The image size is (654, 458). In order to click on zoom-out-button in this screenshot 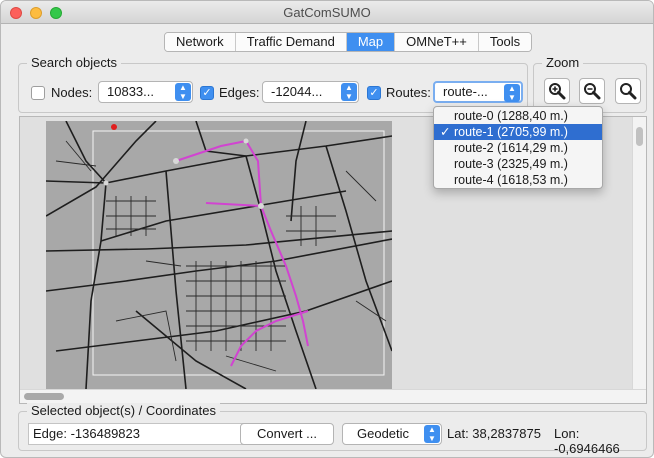, I will do `click(592, 91)`.